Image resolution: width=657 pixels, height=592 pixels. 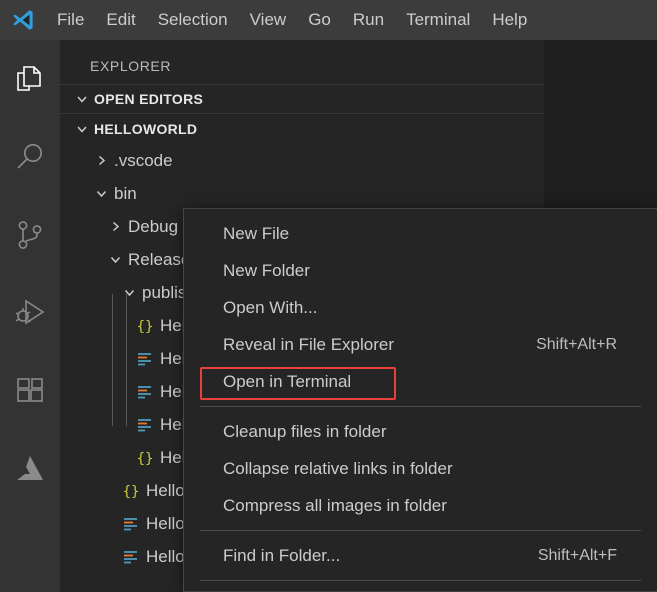 What do you see at coordinates (420, 381) in the screenshot?
I see `menu-item-open-in-terminal: Open in Terminal` at bounding box center [420, 381].